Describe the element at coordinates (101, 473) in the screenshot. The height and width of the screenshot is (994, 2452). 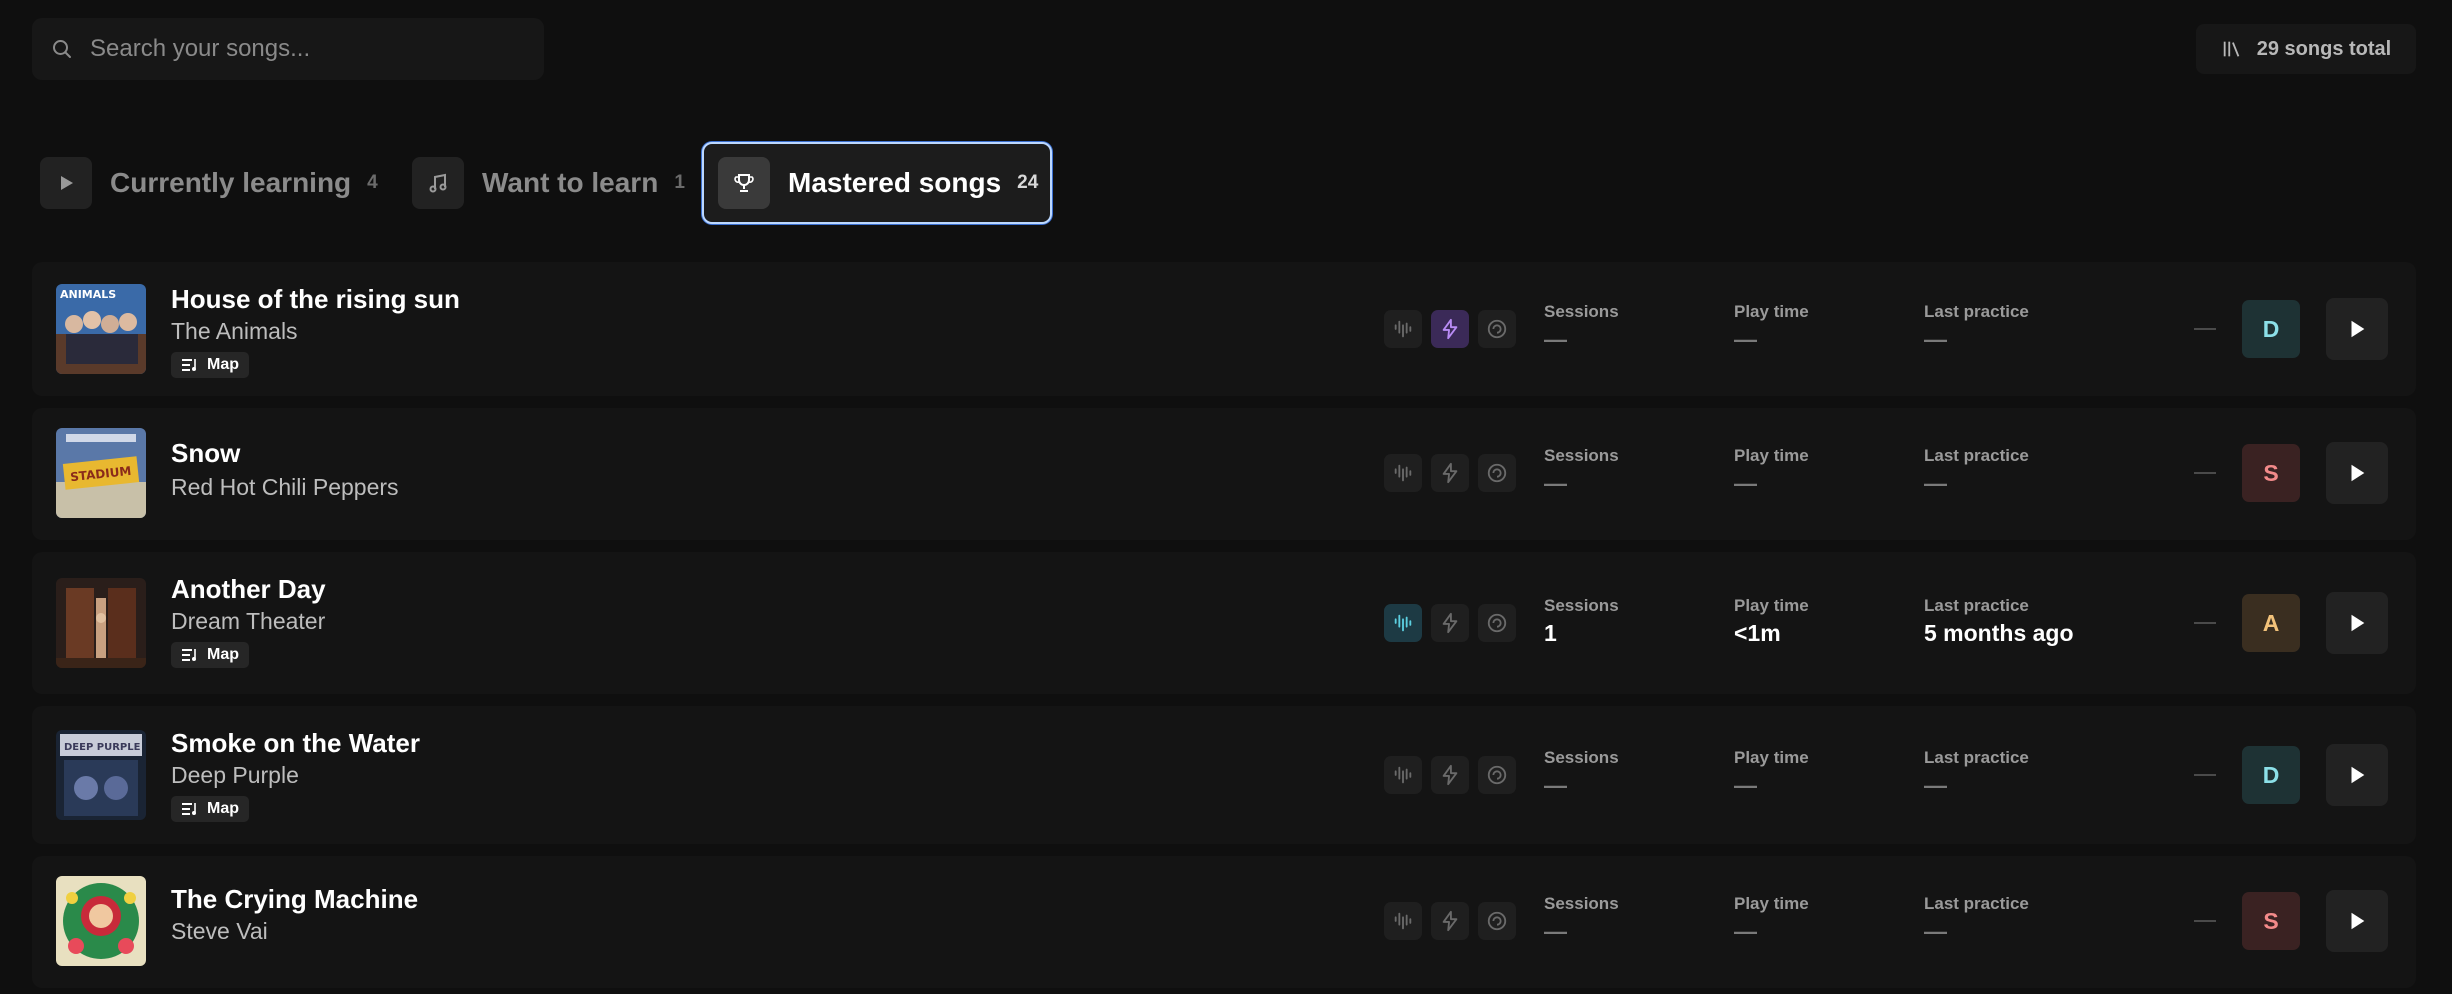
I see `album-cover-image: STADIUM` at that location.